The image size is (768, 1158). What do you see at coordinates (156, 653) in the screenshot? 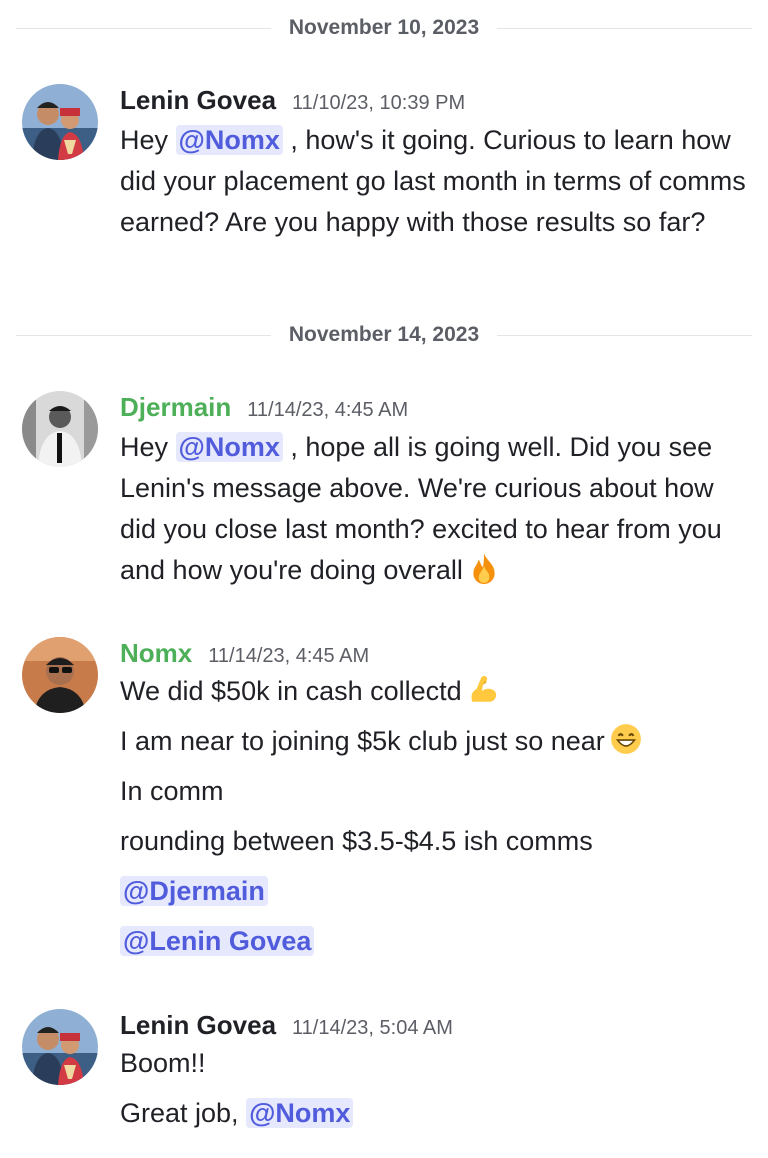
I see `author-name: Nomx` at bounding box center [156, 653].